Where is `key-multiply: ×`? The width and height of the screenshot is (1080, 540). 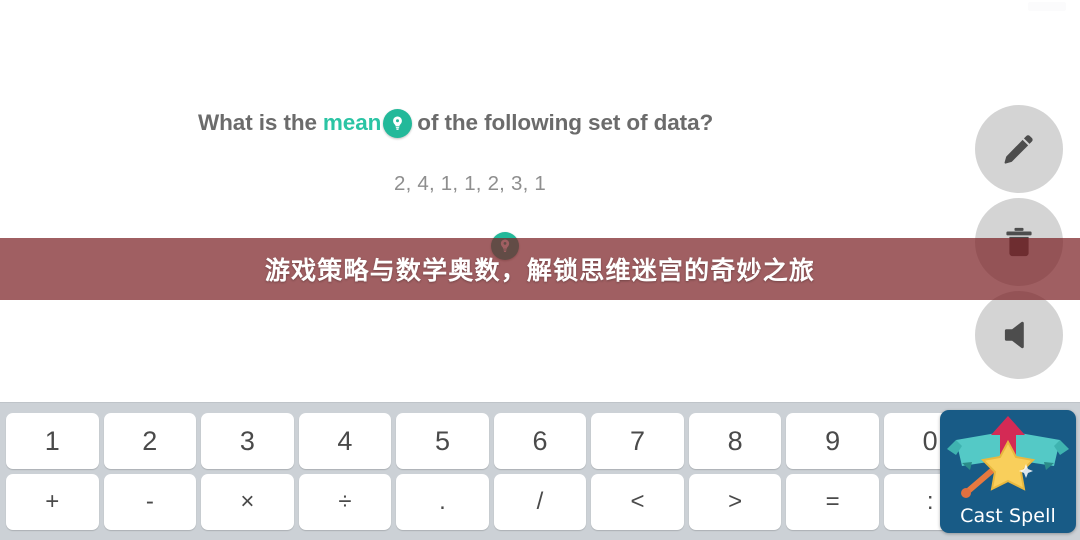 key-multiply: × is located at coordinates (247, 502).